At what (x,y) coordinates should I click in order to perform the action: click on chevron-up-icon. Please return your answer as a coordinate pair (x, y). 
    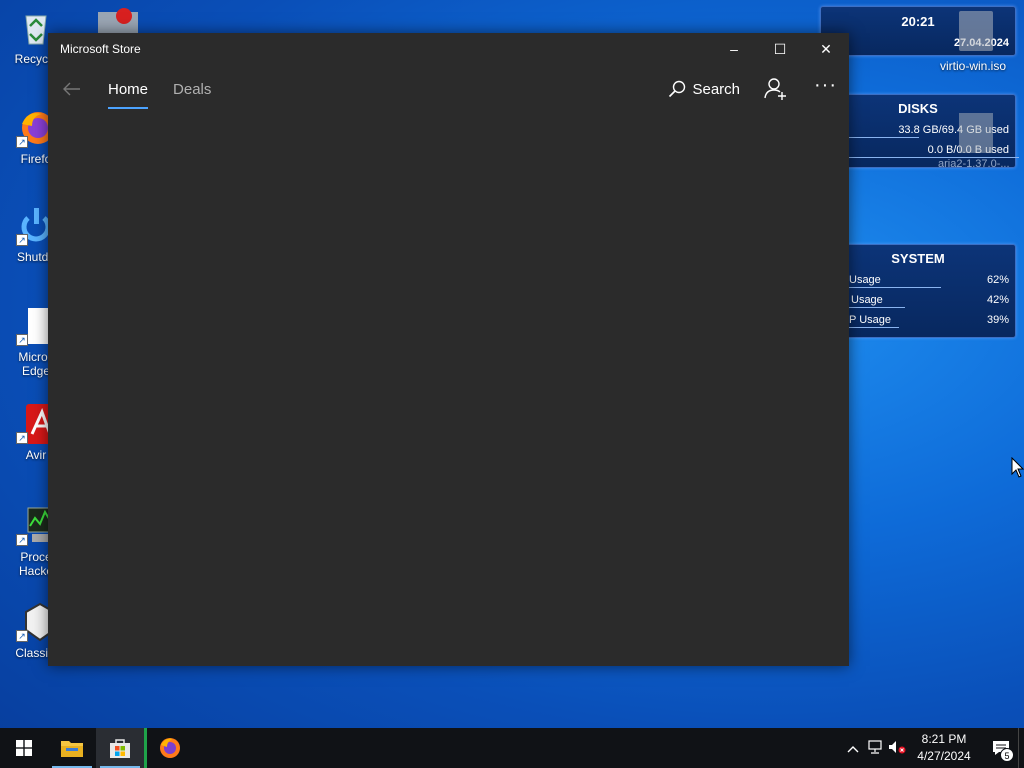
    Looking at the image, I should click on (853, 748).